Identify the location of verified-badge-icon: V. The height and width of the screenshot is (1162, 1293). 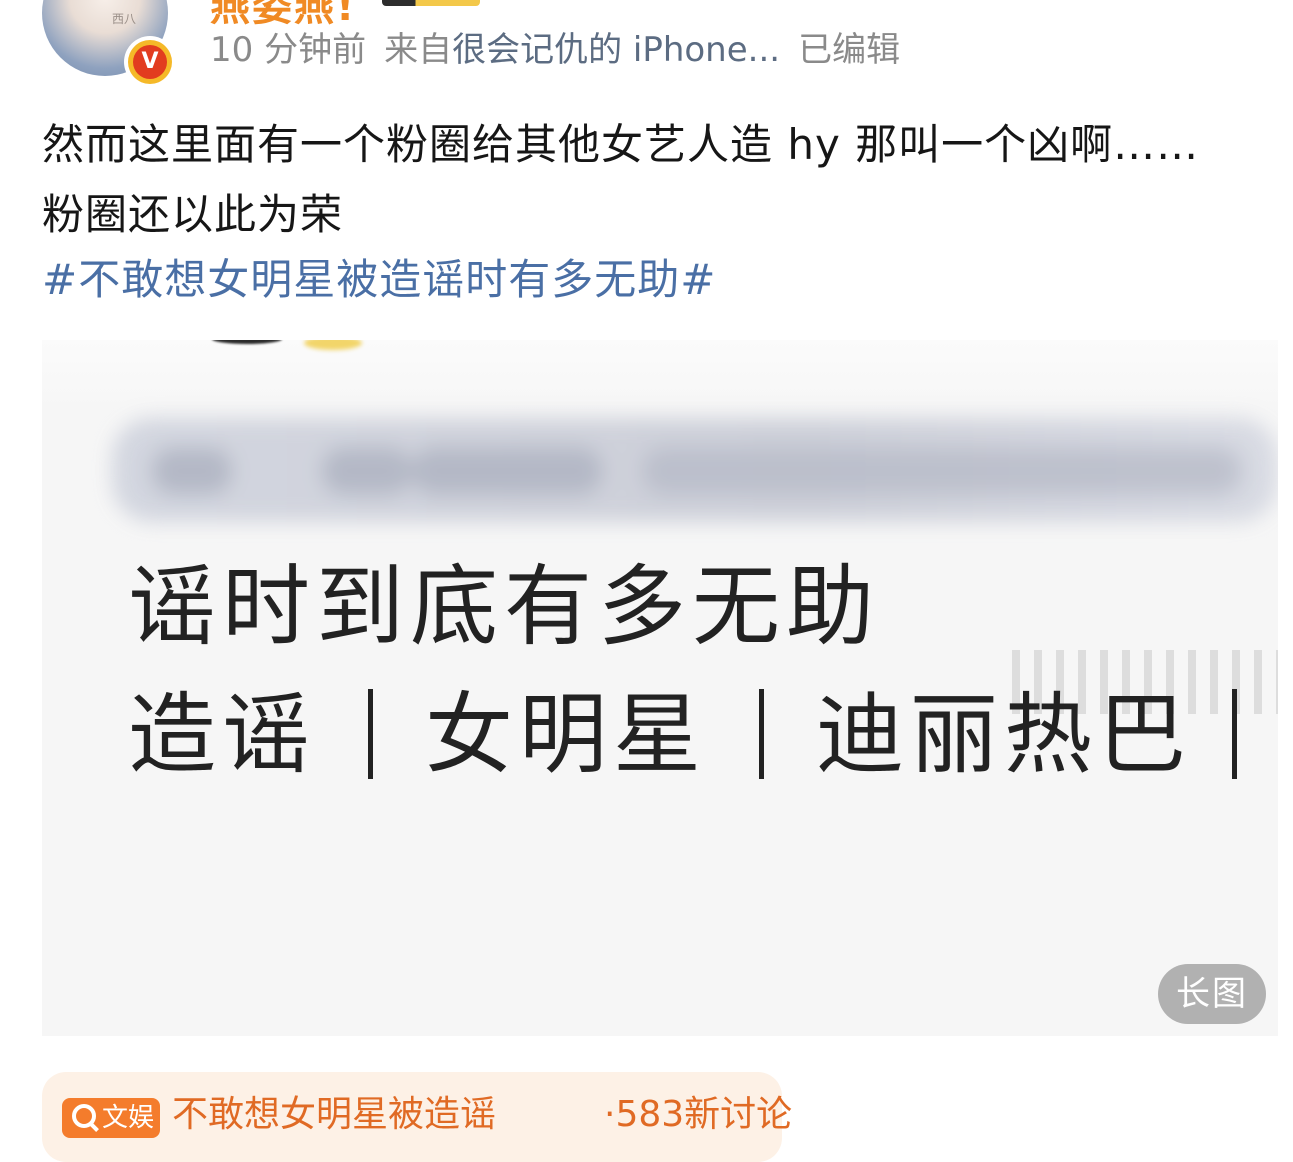
(150, 62).